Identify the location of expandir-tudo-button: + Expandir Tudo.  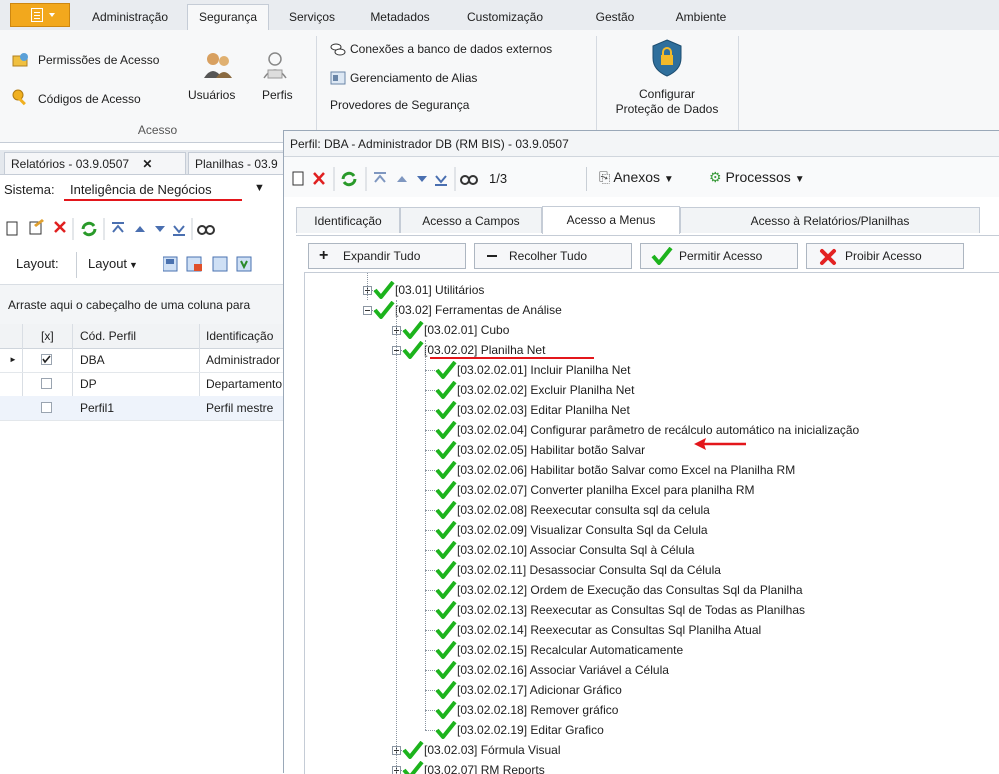
(387, 256).